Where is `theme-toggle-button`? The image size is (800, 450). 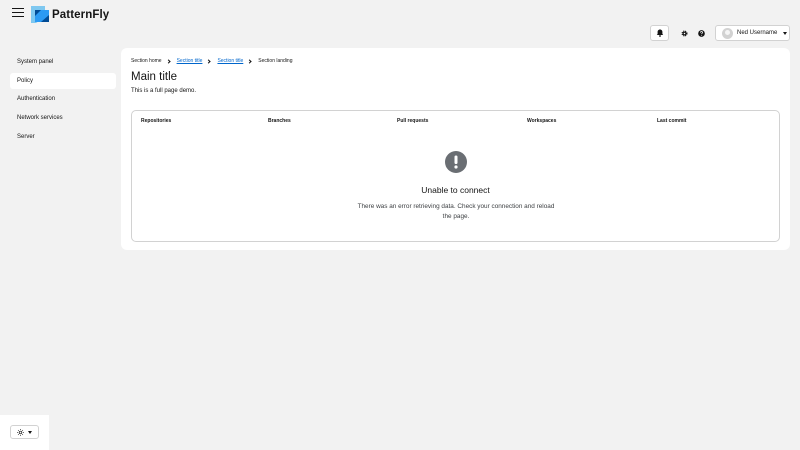
theme-toggle-button is located at coordinates (24, 432).